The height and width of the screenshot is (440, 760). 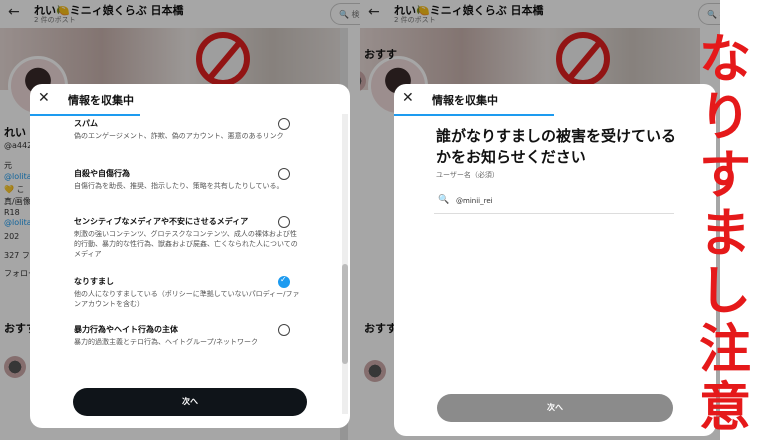 I want to click on dialog-question: 誰がなりすましの被害を受けているかをお知らせください, so click(x=556, y=146).